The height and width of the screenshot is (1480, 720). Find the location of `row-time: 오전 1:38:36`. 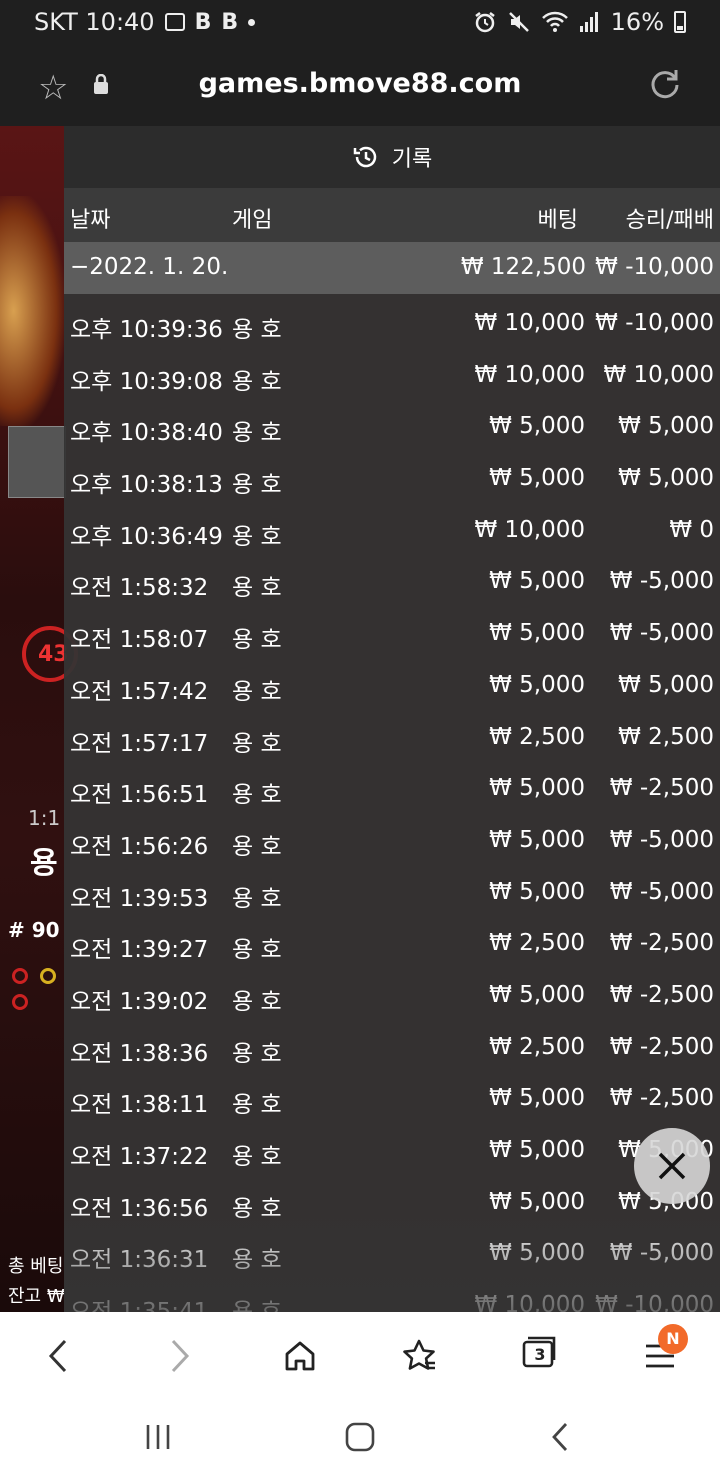

row-time: 오전 1:38:36 is located at coordinates (139, 1053).